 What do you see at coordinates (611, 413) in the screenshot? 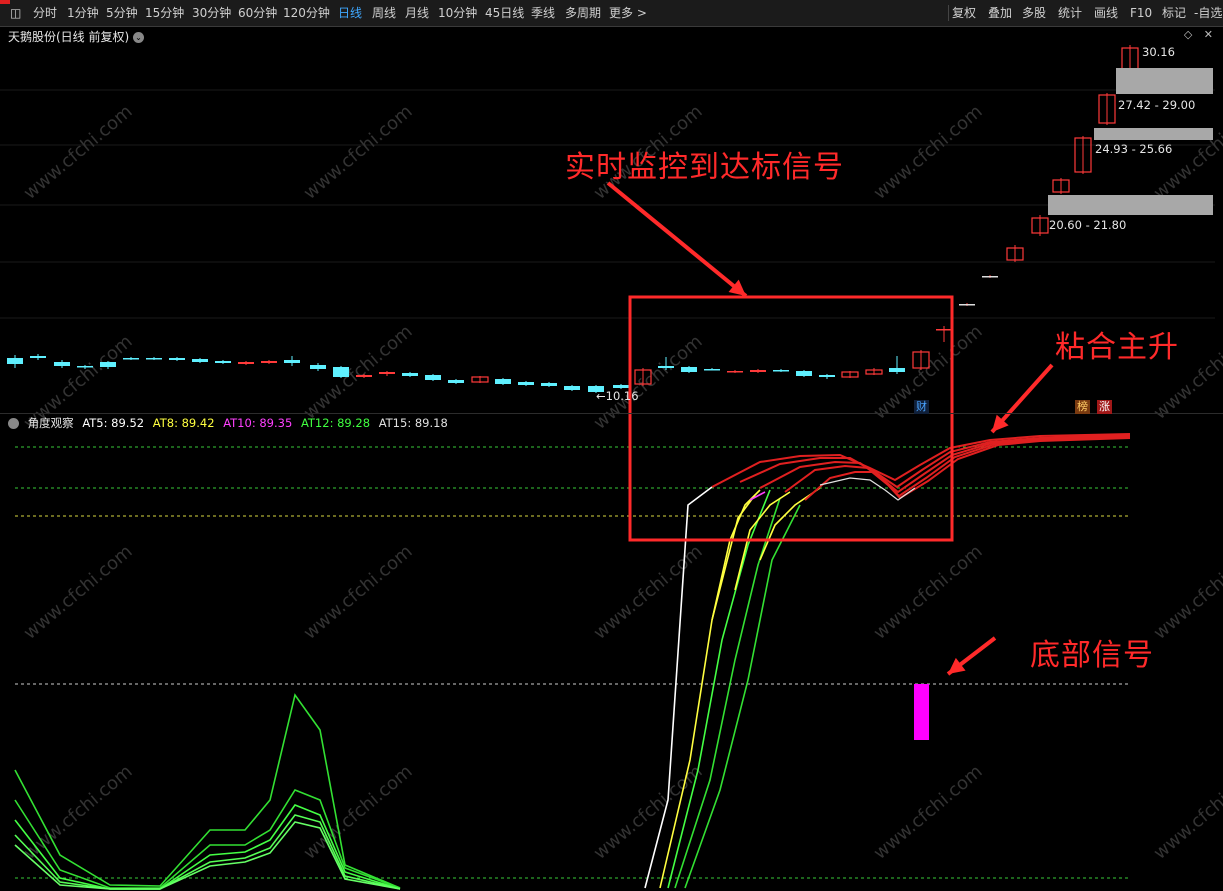
I see `panel-divider` at bounding box center [611, 413].